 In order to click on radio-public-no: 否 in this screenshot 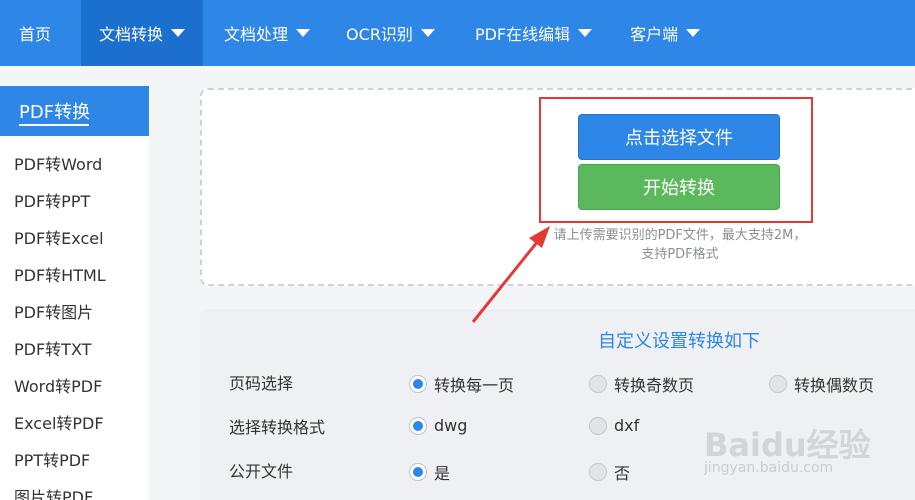, I will do `click(609, 472)`.